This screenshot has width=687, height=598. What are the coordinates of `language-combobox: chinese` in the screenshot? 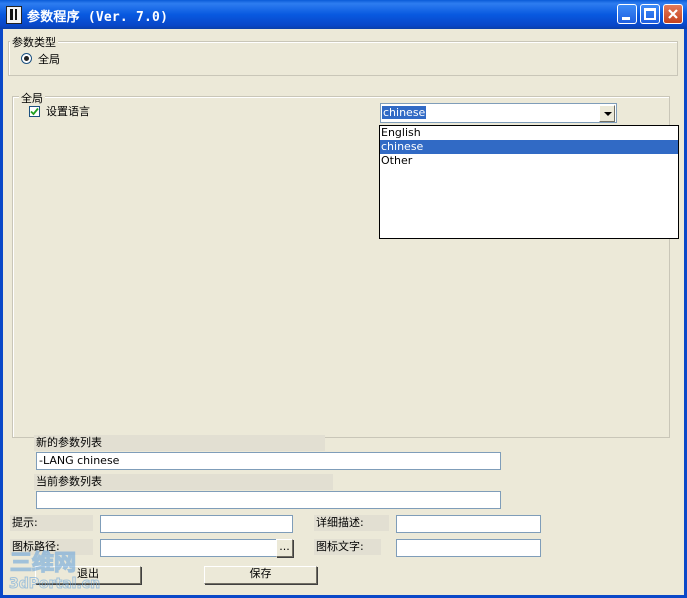 It's located at (498, 113).